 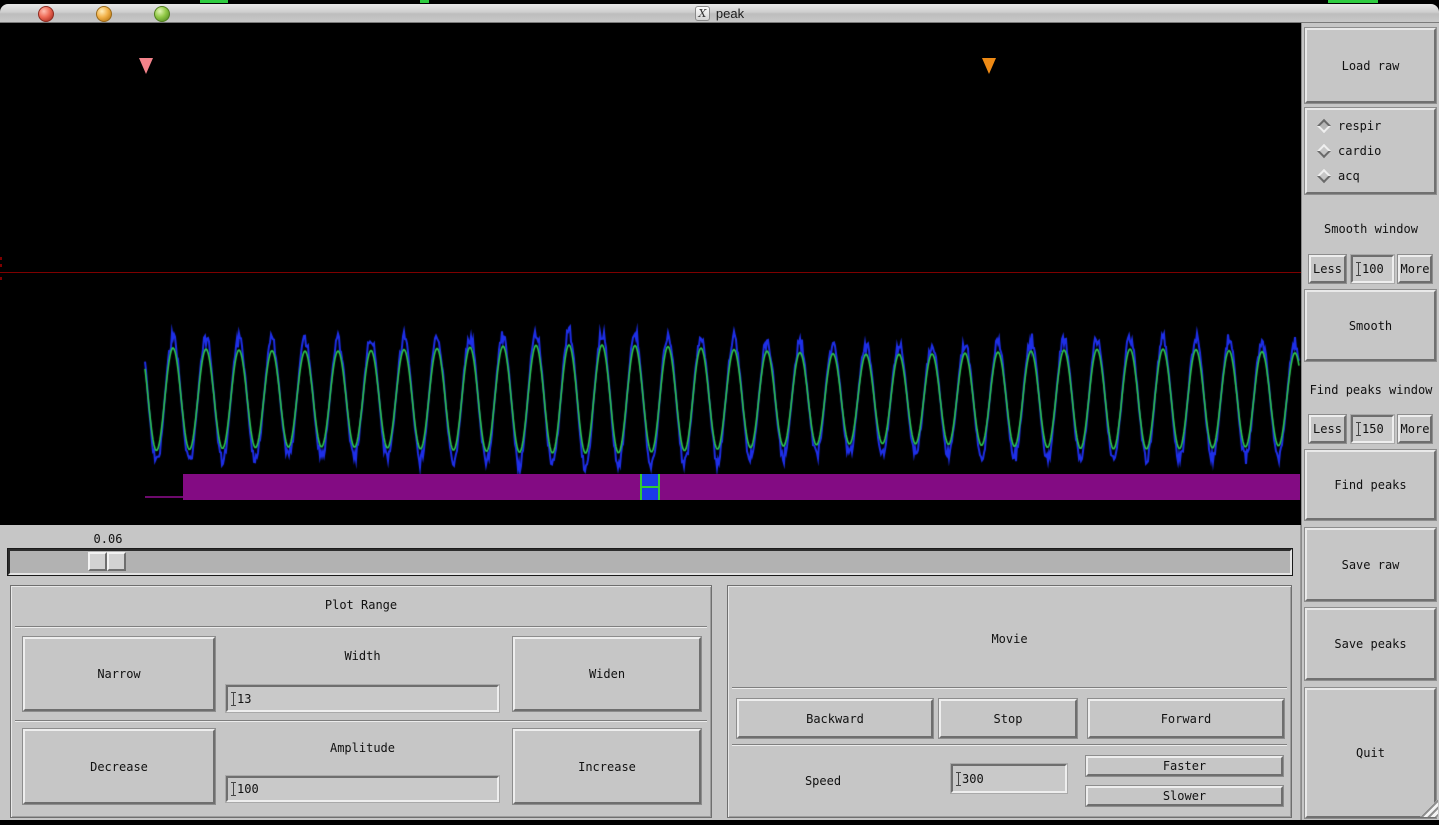 I want to click on position-marker, so click(x=650, y=487).